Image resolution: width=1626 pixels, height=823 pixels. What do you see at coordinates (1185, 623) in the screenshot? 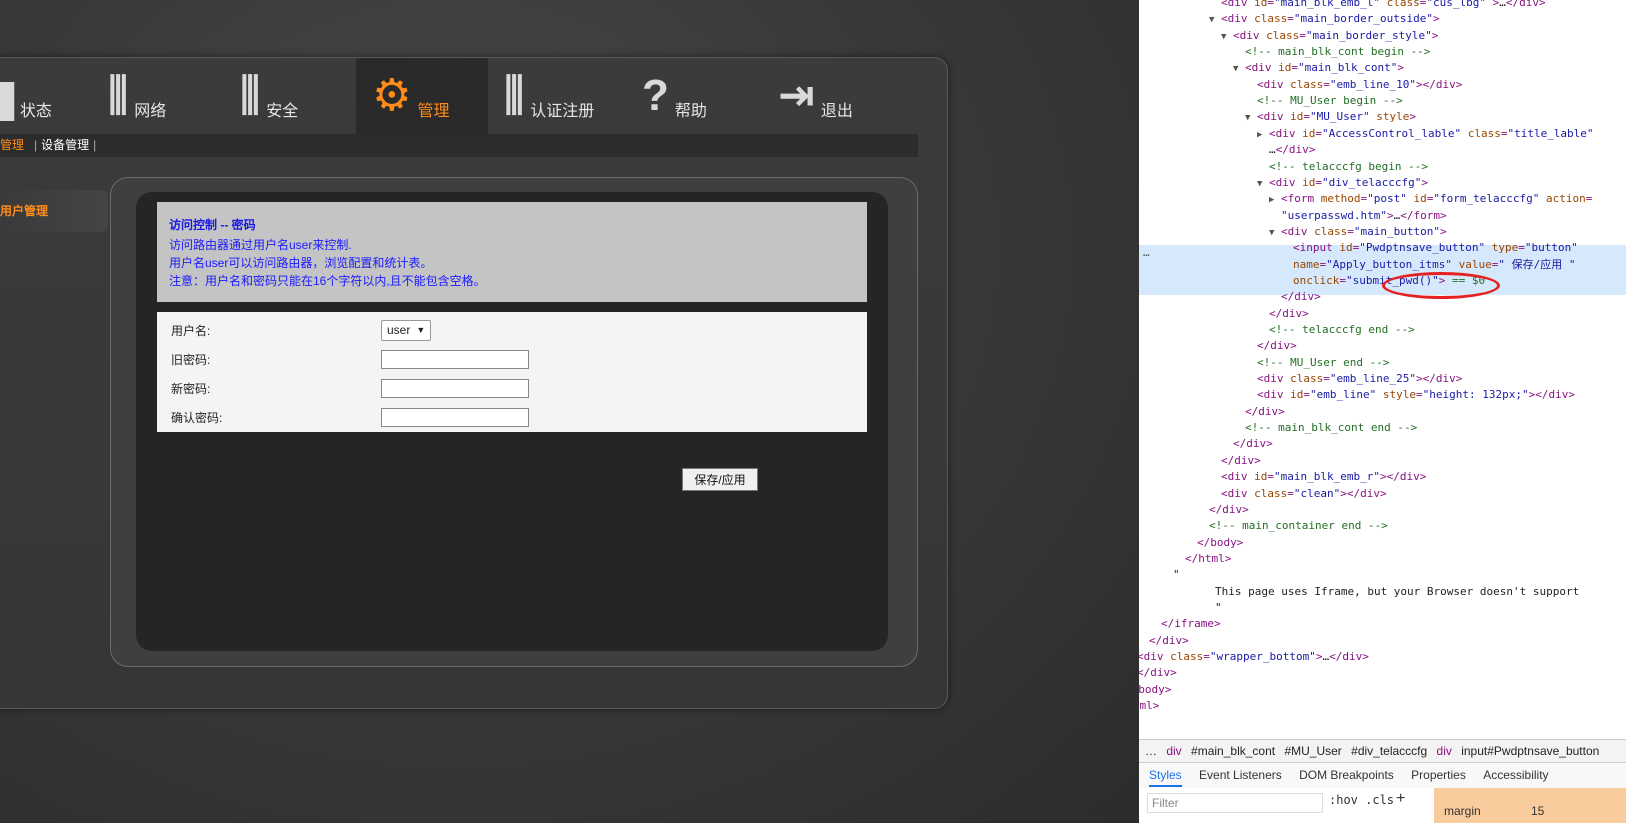
I see `dom-tree-line: </iframe>` at bounding box center [1185, 623].